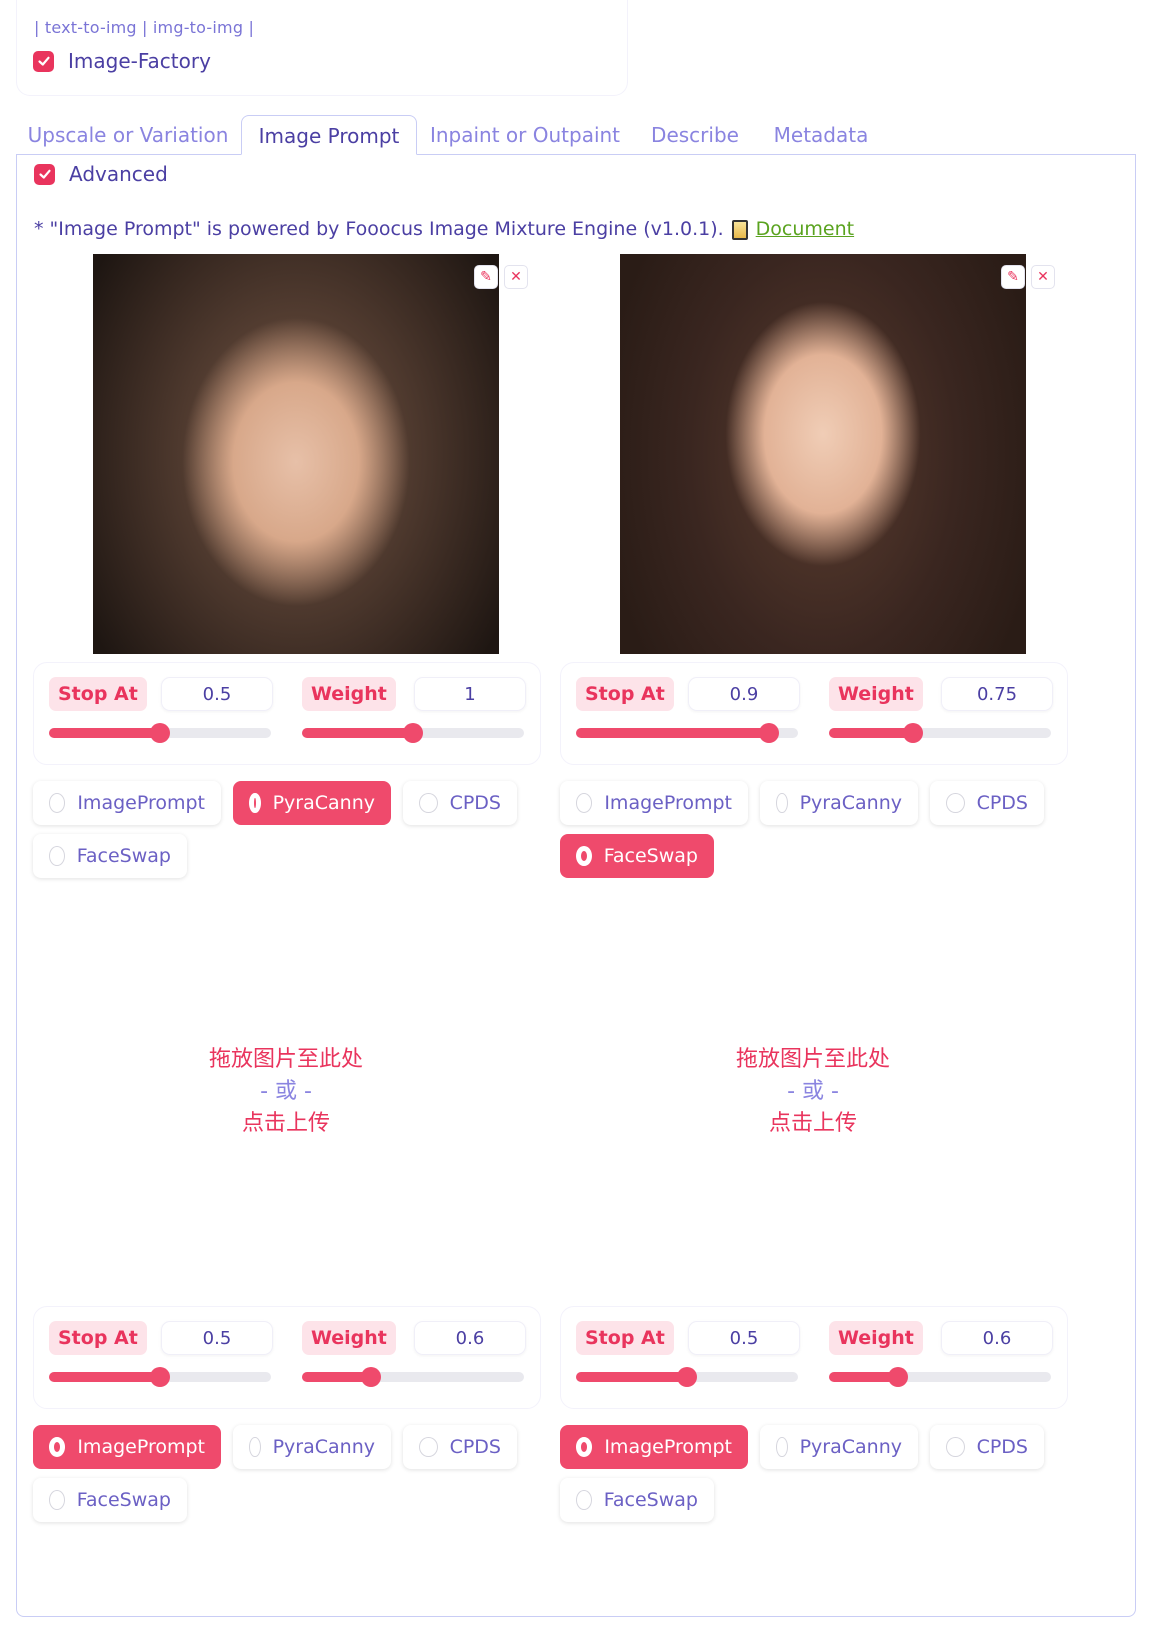 This screenshot has height=1641, width=1162. Describe the element at coordinates (287, 1357) in the screenshot. I see `slider-card-3: Stop At 0.5 Weight 0.6` at that location.